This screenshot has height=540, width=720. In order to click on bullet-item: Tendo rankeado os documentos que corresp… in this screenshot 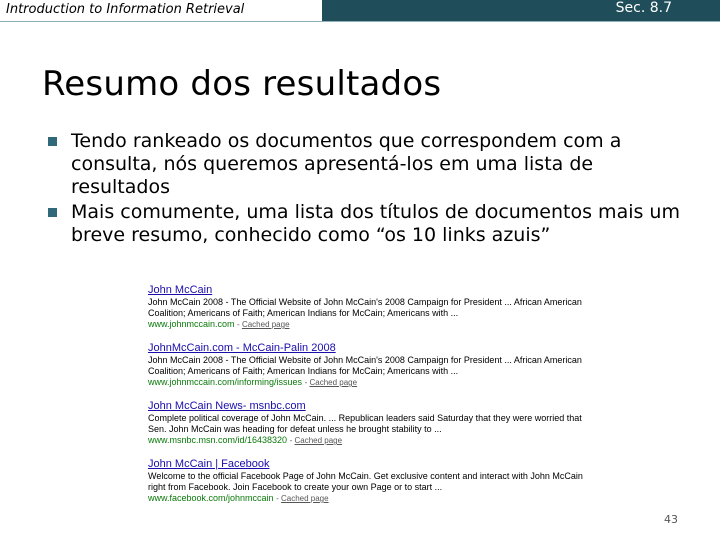, I will do `click(373, 164)`.